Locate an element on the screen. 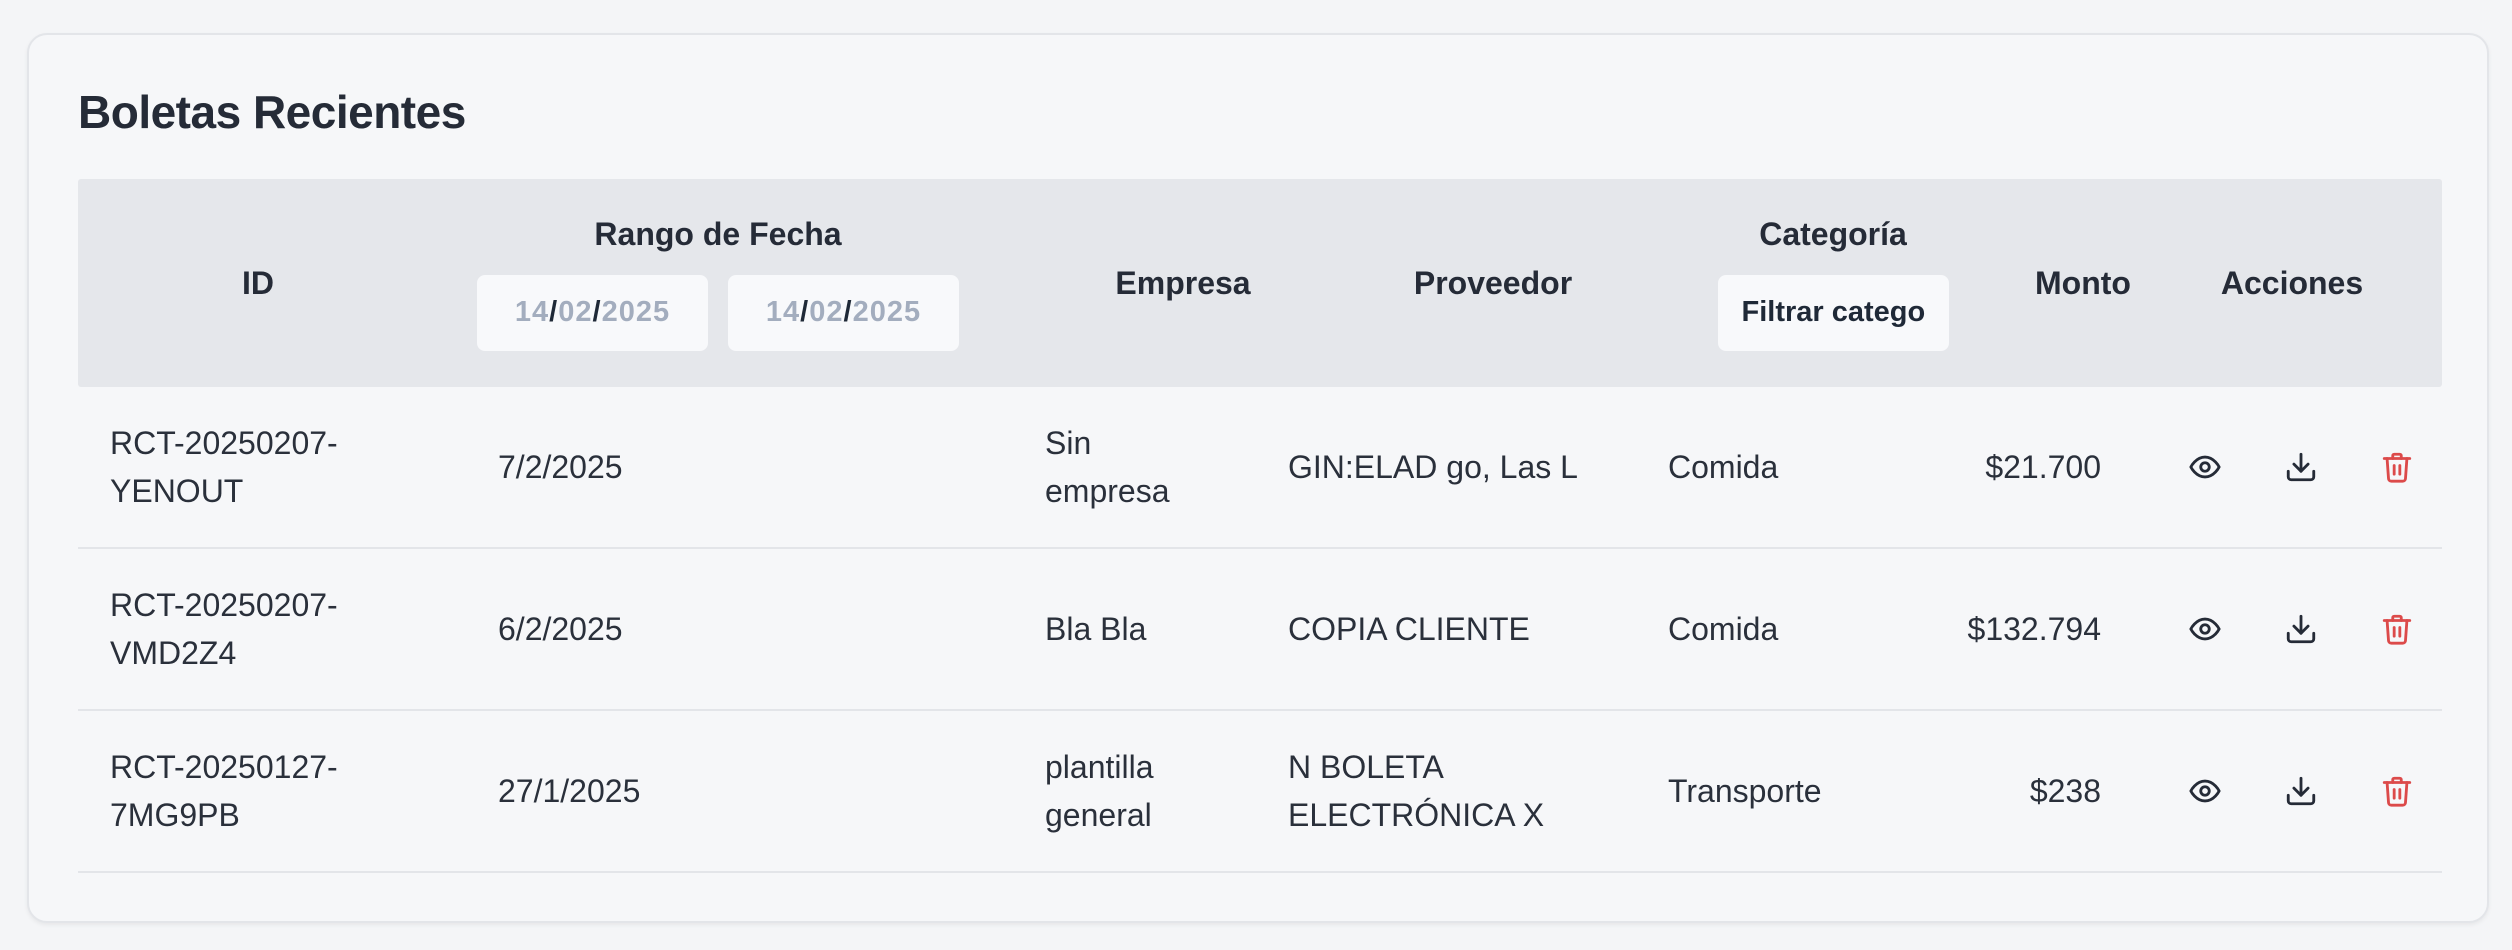 Image resolution: width=2512 pixels, height=950 pixels. date-to-sep-1: / is located at coordinates (805, 312).